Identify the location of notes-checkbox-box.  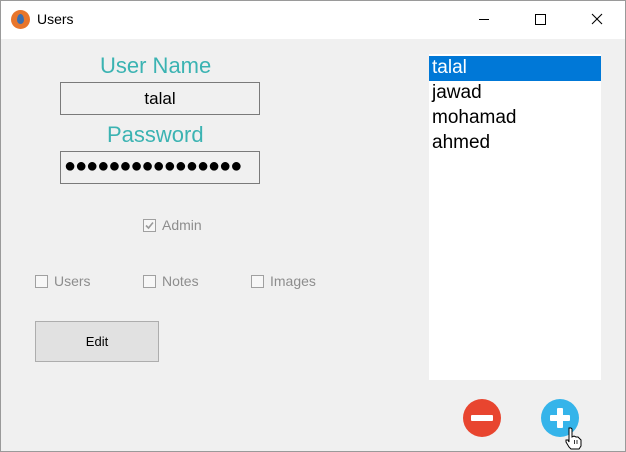
(149, 281).